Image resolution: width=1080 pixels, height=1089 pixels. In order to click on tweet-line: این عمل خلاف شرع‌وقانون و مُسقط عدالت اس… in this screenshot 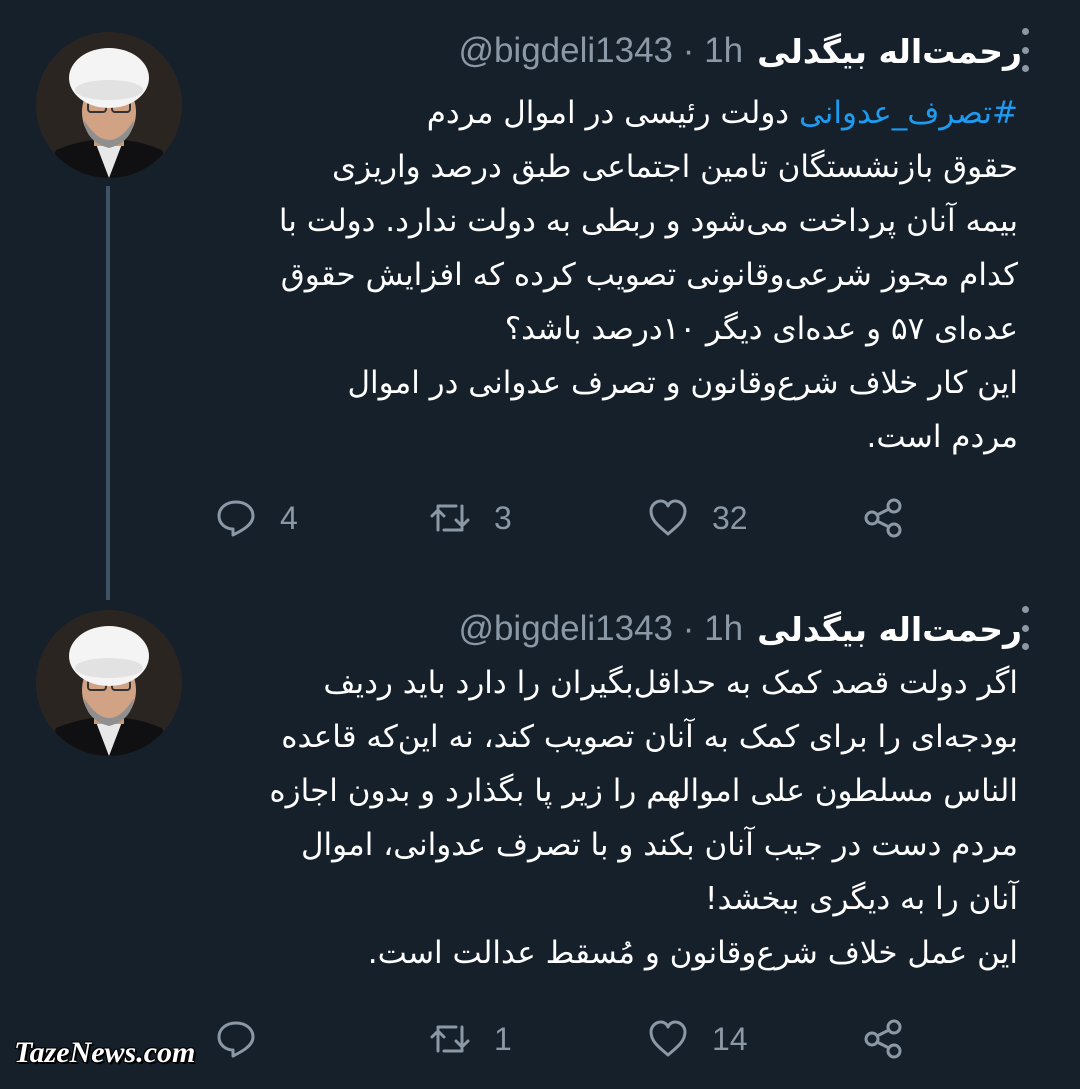, I will do `click(692, 953)`.